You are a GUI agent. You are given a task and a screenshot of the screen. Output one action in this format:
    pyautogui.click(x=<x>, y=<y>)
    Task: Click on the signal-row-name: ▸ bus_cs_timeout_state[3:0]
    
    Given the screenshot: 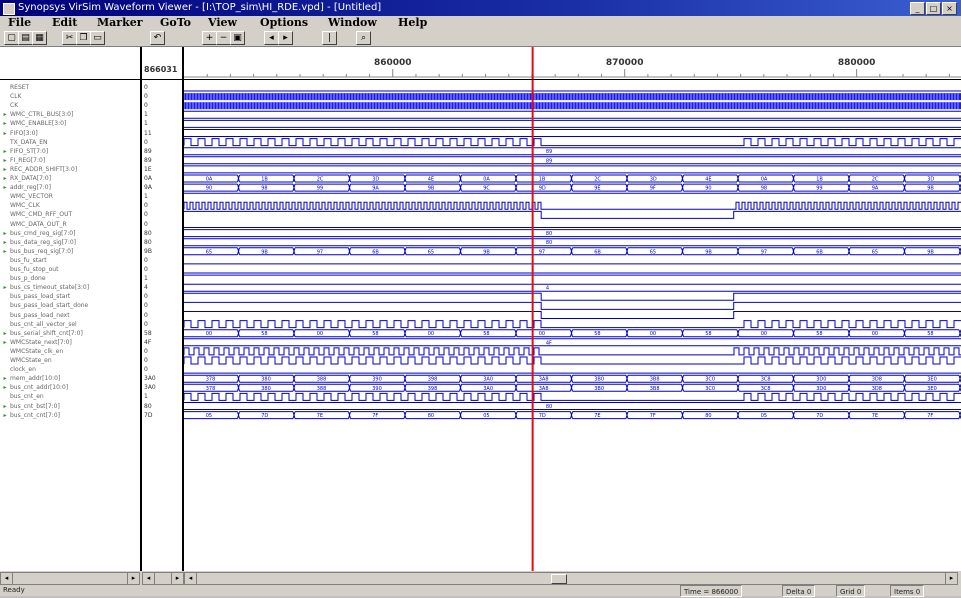 What is the action you would take?
    pyautogui.click(x=70, y=287)
    